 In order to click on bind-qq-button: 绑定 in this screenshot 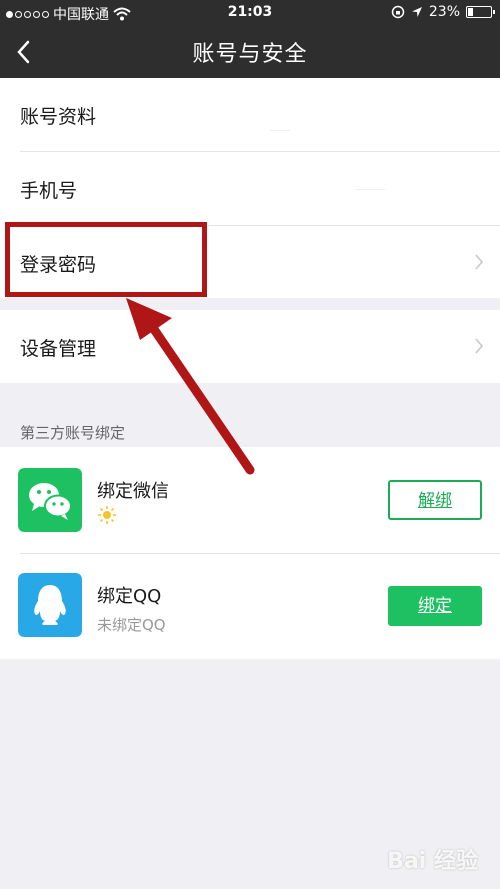, I will do `click(435, 606)`.